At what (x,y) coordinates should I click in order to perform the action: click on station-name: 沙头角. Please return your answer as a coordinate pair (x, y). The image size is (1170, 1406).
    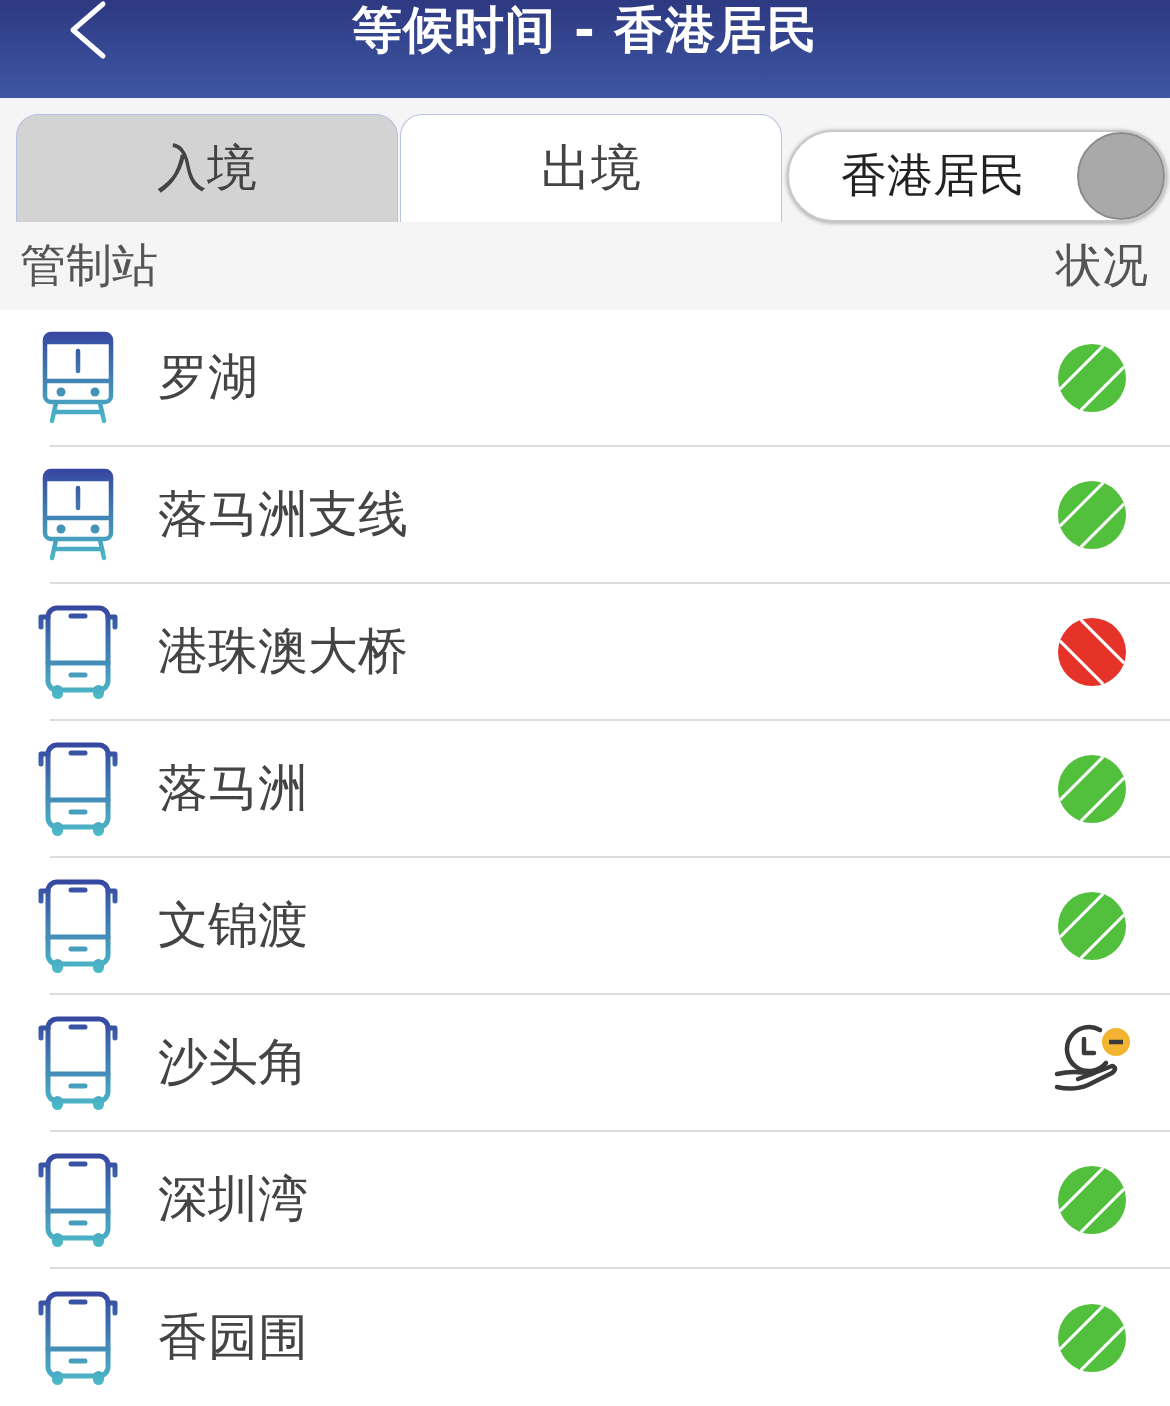
    Looking at the image, I should click on (233, 1062).